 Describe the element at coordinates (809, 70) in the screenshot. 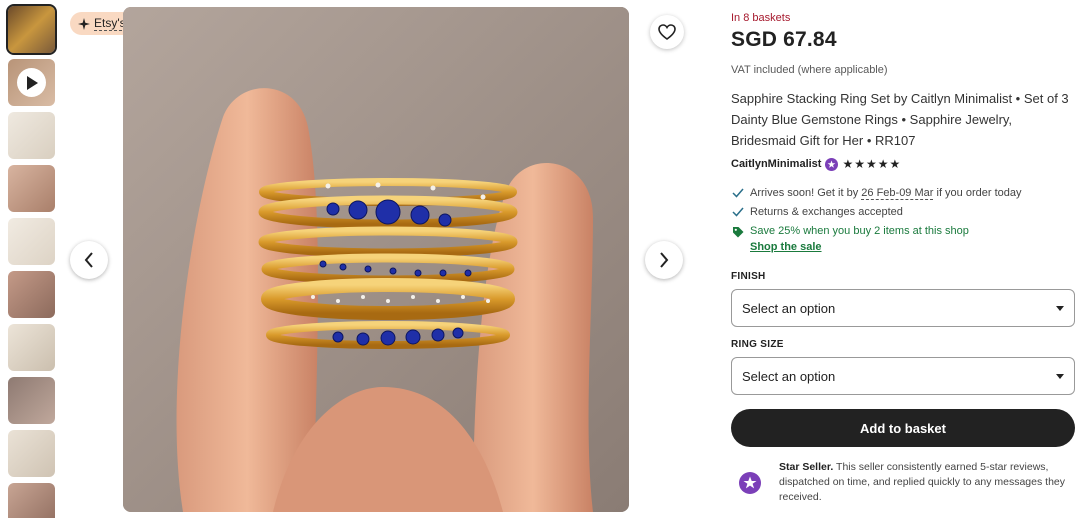

I see `vat-note: VAT included (where applicable)` at that location.